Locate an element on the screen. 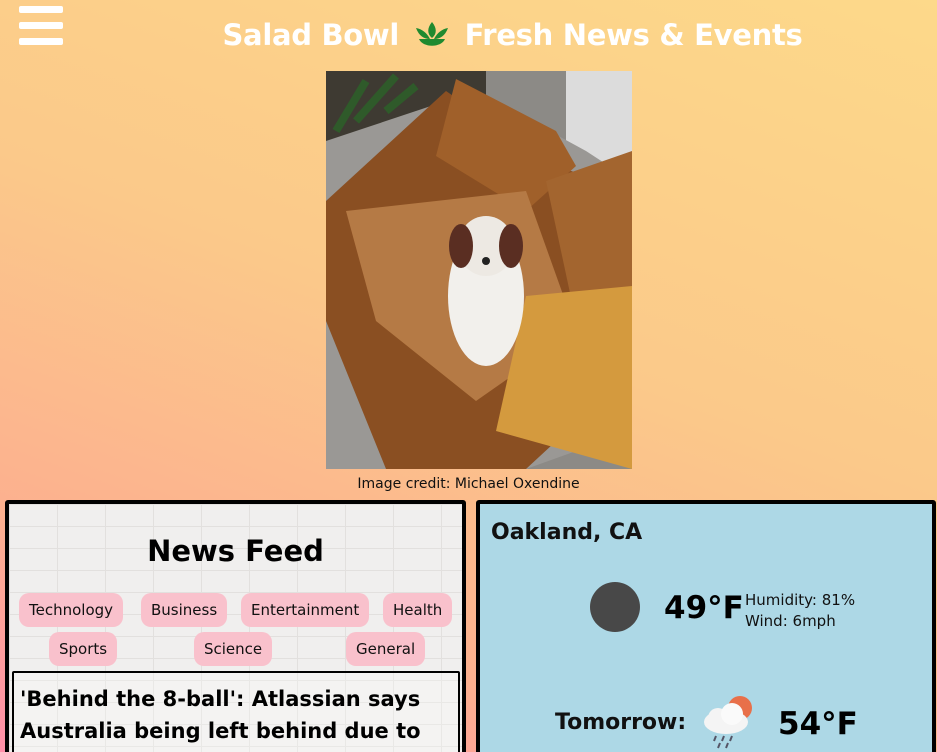 Image resolution: width=937 pixels, height=752 pixels. current-temperature: 49°F is located at coordinates (704, 608).